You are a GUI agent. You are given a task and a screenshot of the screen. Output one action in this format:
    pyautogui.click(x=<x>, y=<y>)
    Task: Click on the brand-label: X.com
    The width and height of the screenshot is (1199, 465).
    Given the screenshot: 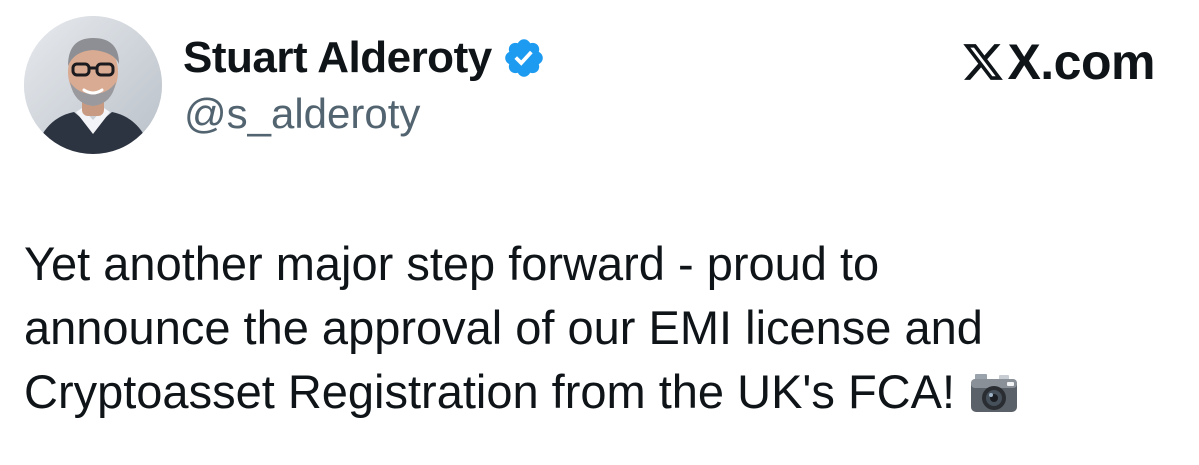 What is the action you would take?
    pyautogui.click(x=1081, y=62)
    